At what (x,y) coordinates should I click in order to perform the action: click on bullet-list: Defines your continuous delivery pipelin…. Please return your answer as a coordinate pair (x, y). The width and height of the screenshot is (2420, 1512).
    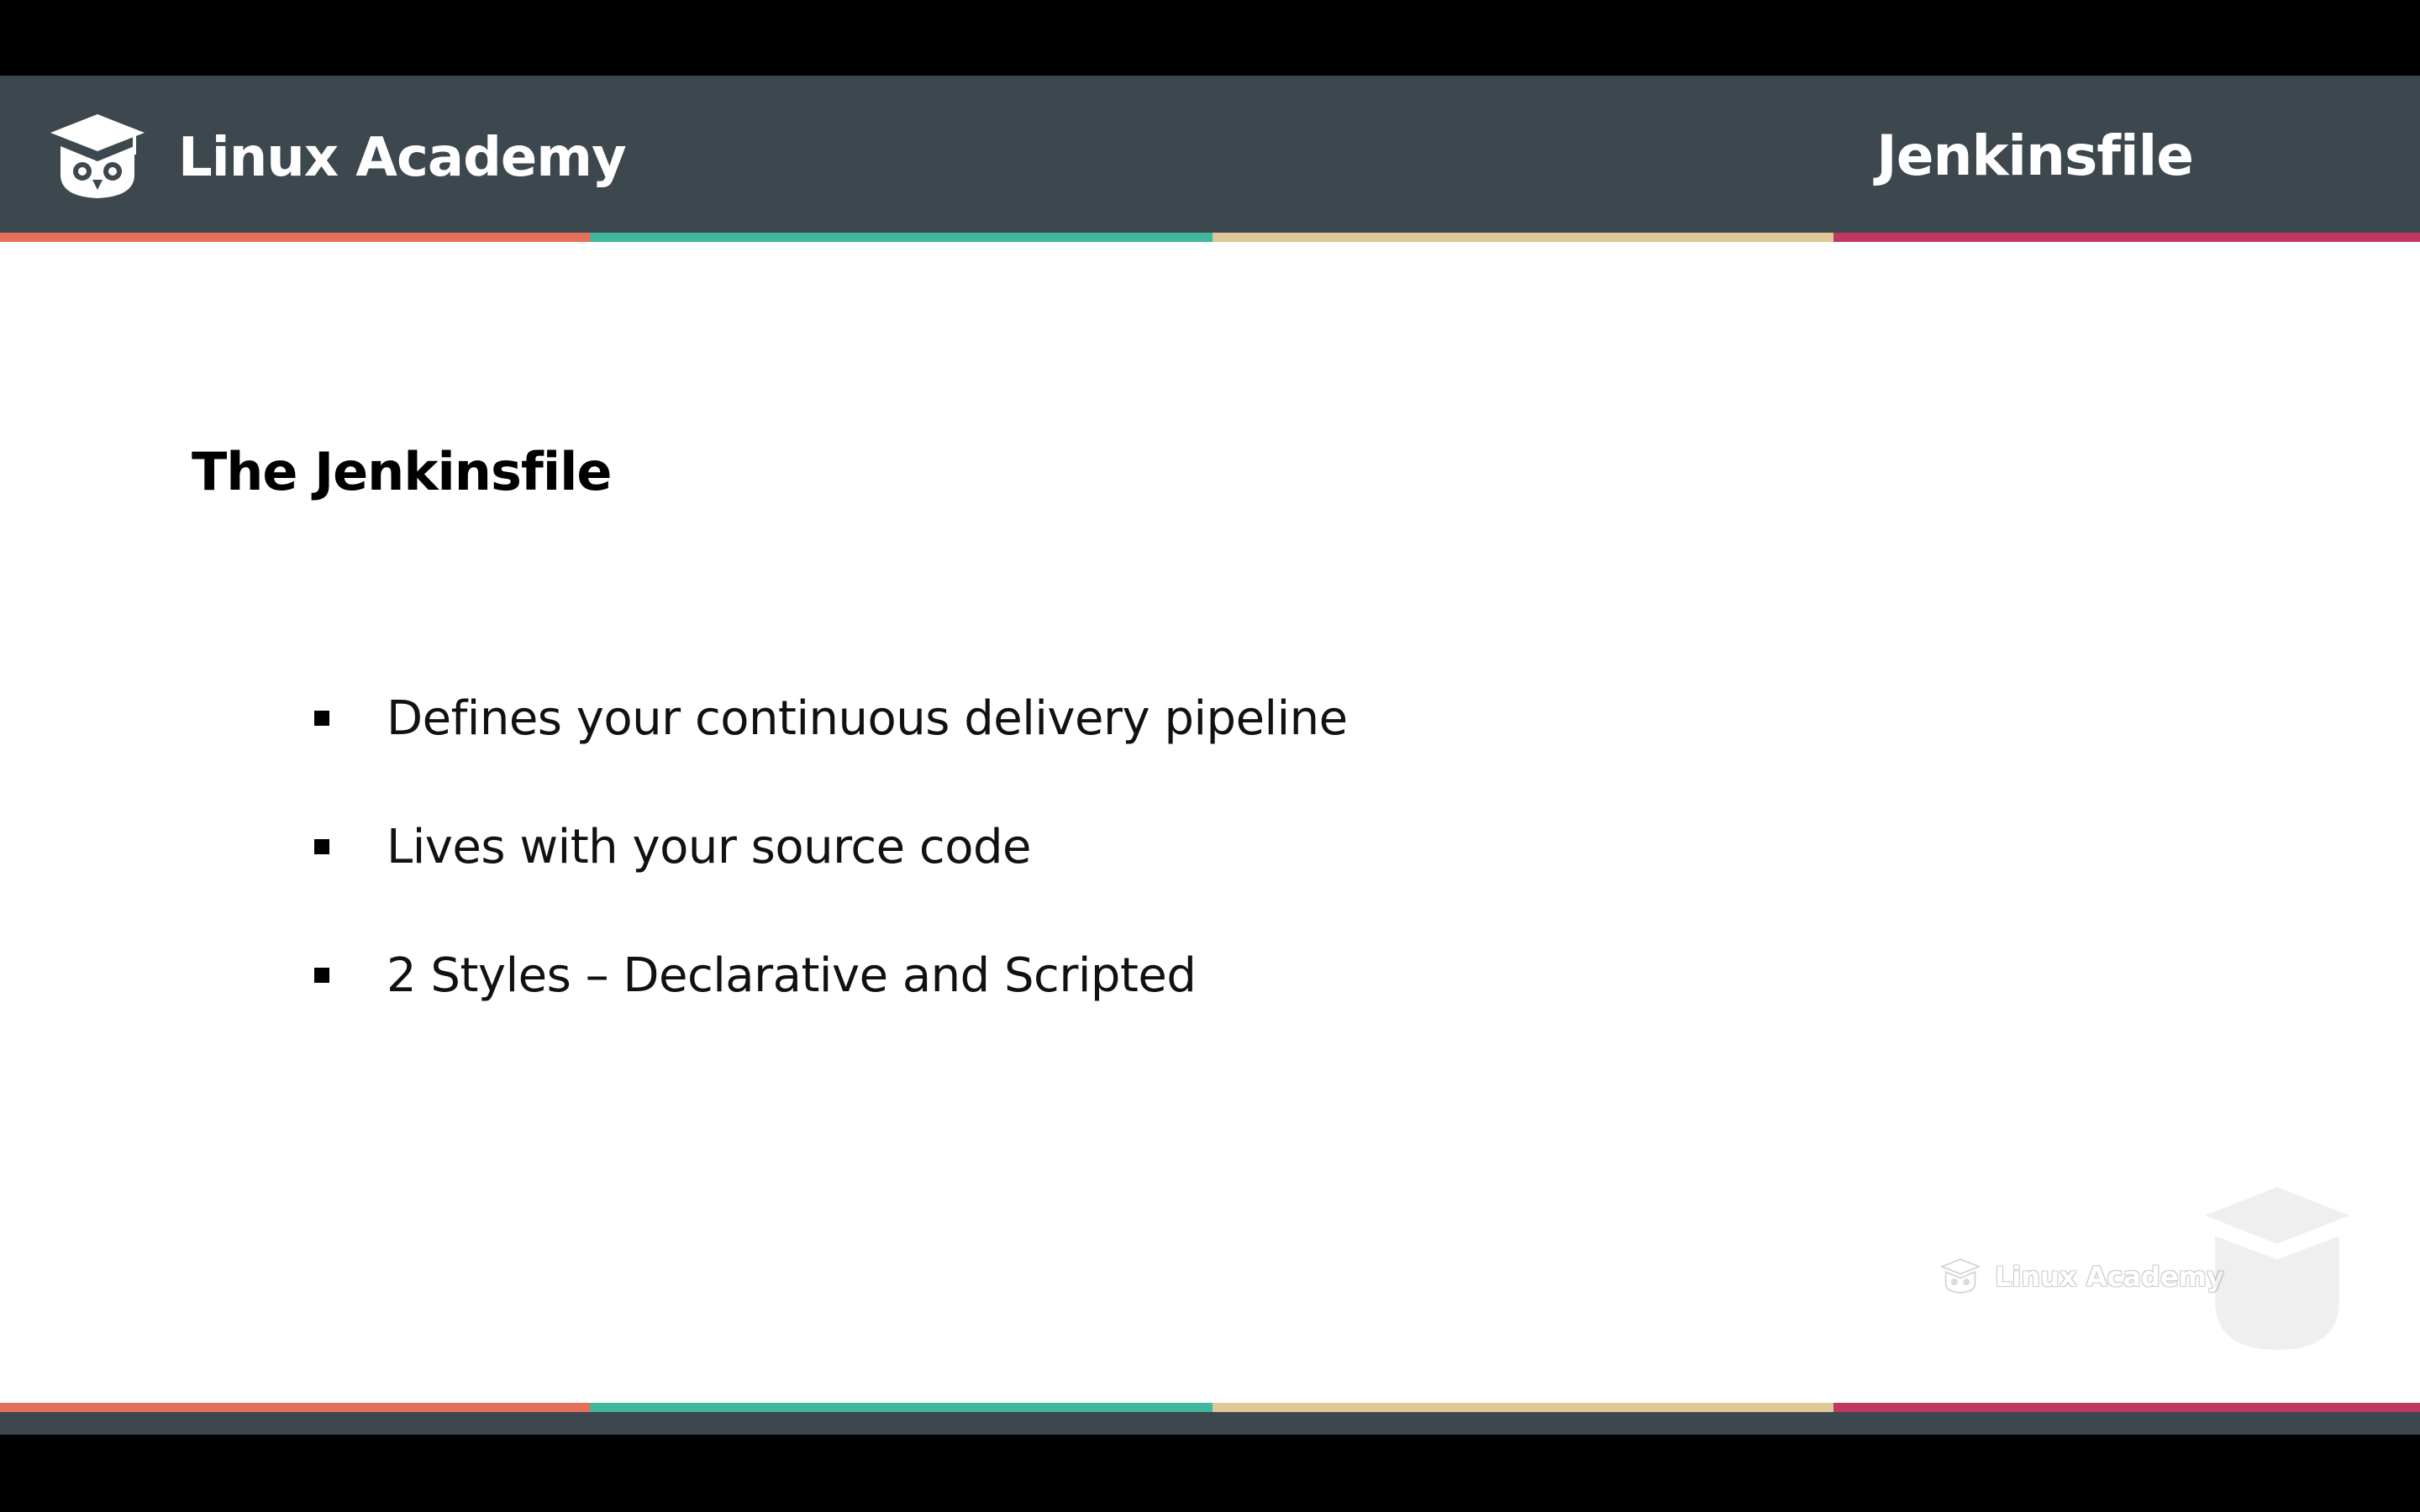
    Looking at the image, I should click on (829, 878).